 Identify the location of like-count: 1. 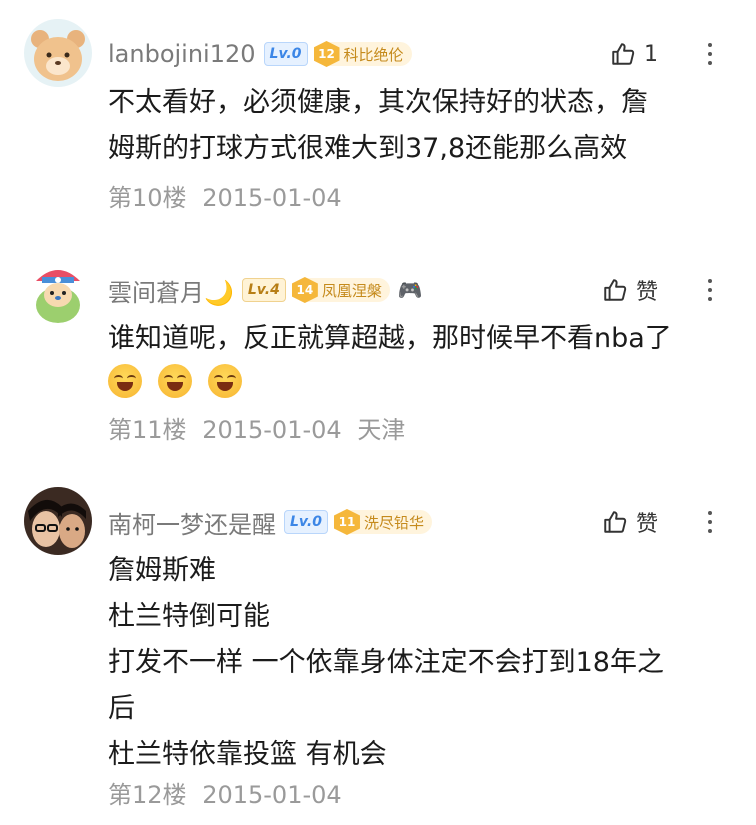
(651, 54).